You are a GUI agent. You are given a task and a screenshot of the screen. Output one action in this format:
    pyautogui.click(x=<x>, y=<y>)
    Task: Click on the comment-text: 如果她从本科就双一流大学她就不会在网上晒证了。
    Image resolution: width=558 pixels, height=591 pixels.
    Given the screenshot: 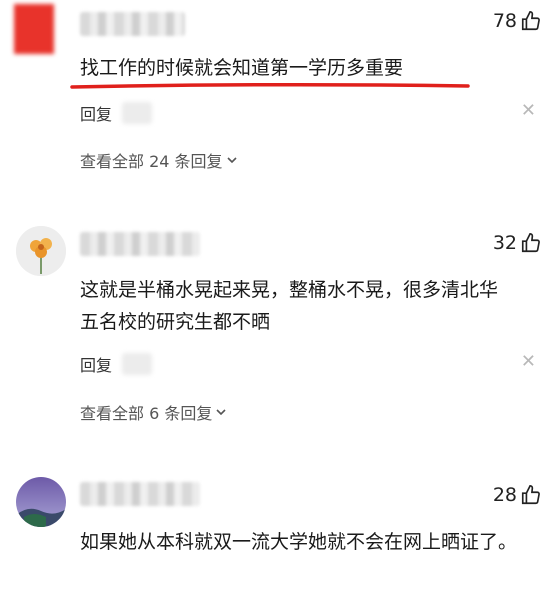 What is the action you would take?
    pyautogui.click(x=299, y=542)
    